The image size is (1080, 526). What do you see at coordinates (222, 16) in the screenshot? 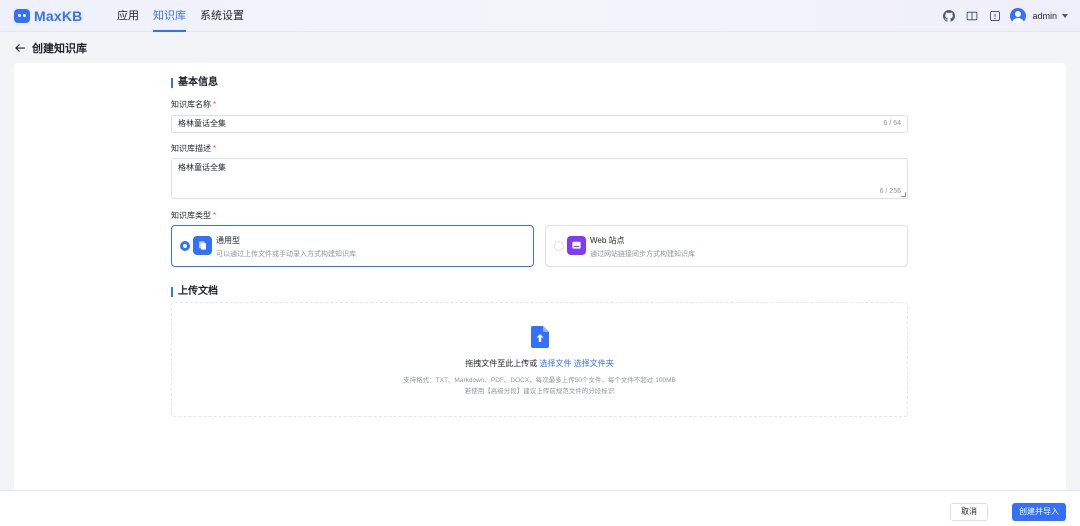
I see `nav-item-settings: 系统设置` at bounding box center [222, 16].